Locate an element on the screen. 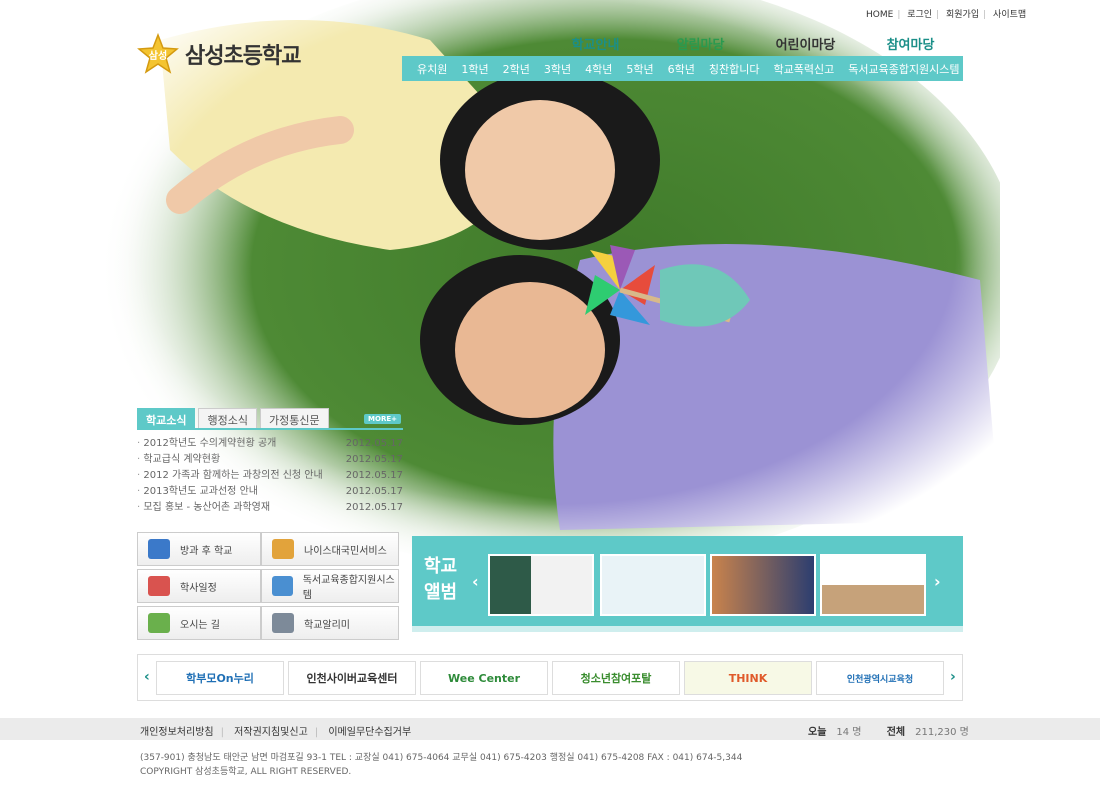  nav-notice: 알림마당 is located at coordinates (700, 43).